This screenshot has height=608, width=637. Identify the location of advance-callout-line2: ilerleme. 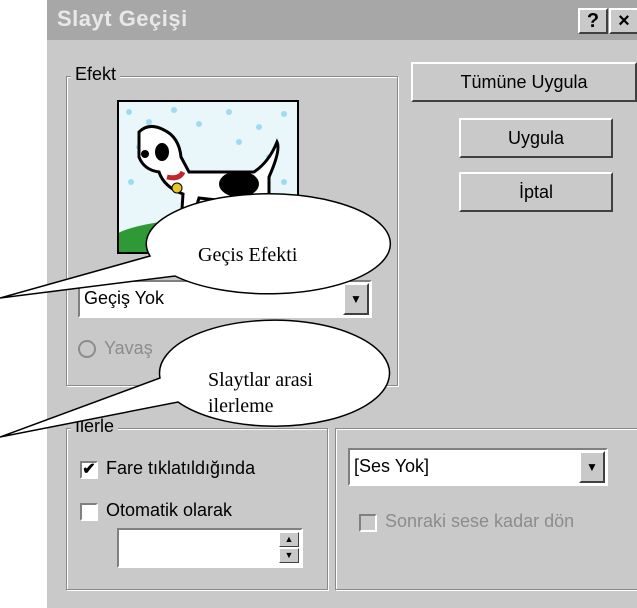
(241, 406).